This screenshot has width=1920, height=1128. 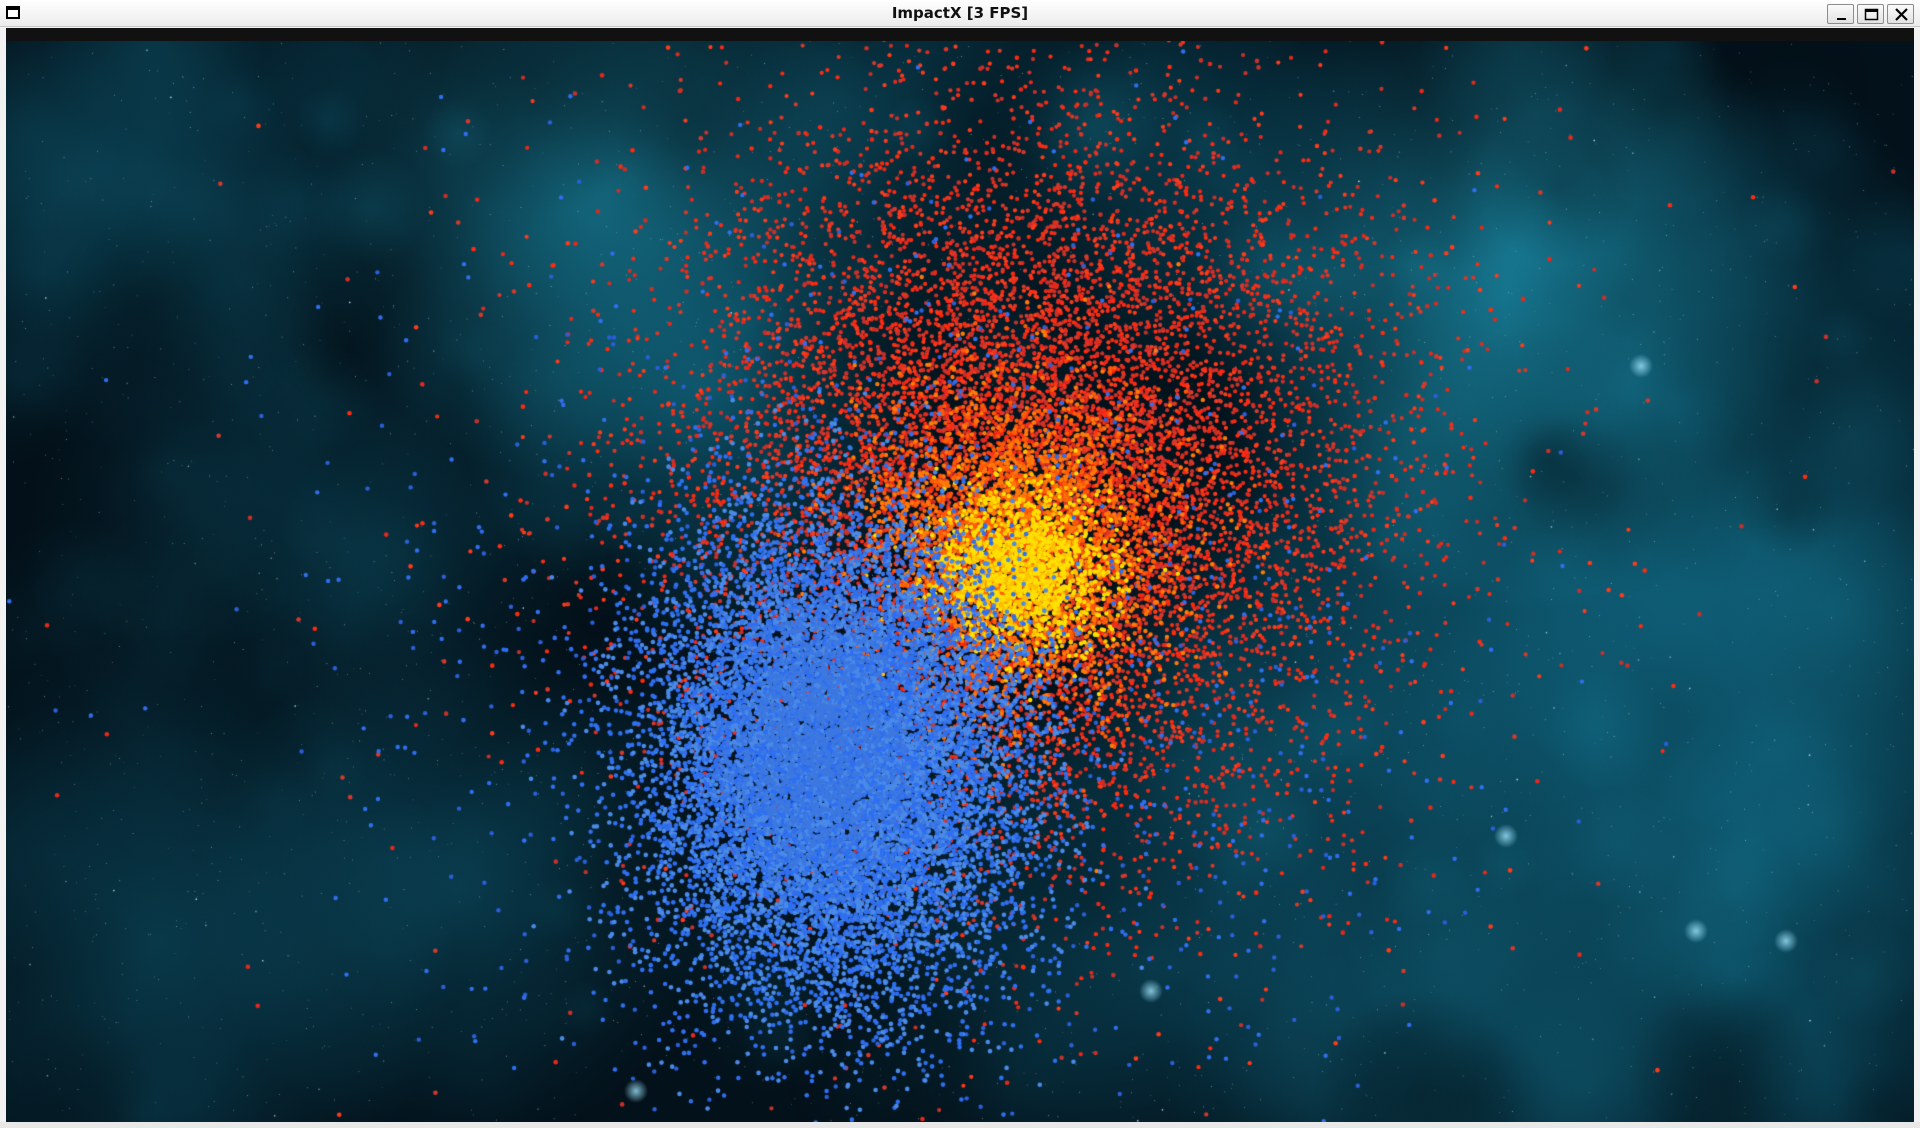 I want to click on window-bottom-border, so click(x=960, y=1125).